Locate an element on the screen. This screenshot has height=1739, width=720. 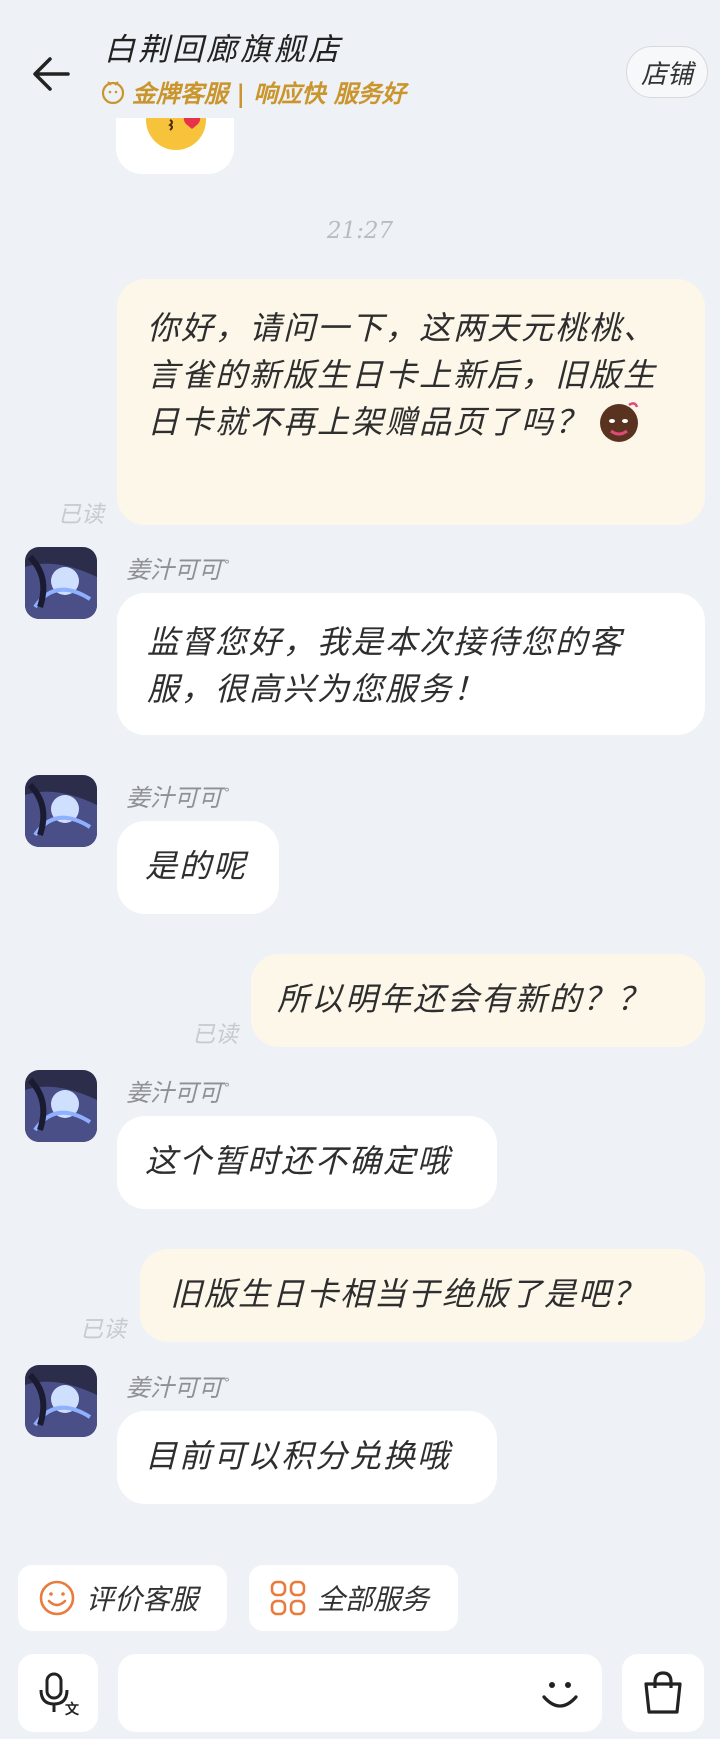
incoming-message: 是的呢 is located at coordinates (198, 867).